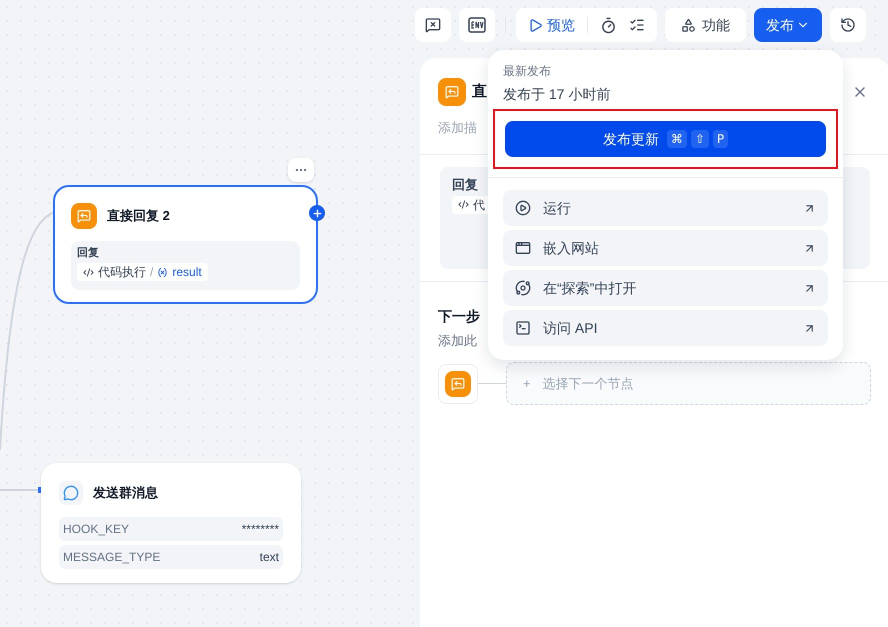 This screenshot has width=888, height=627. What do you see at coordinates (551, 25) in the screenshot?
I see `preview-button: 预览` at bounding box center [551, 25].